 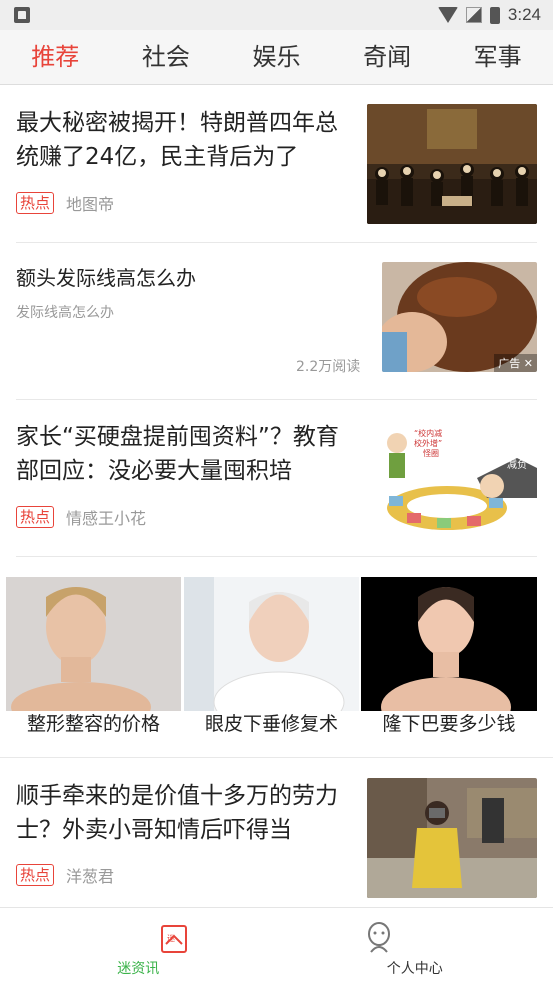 I want to click on ad-subtitle: 发际线高怎么办, so click(x=65, y=312).